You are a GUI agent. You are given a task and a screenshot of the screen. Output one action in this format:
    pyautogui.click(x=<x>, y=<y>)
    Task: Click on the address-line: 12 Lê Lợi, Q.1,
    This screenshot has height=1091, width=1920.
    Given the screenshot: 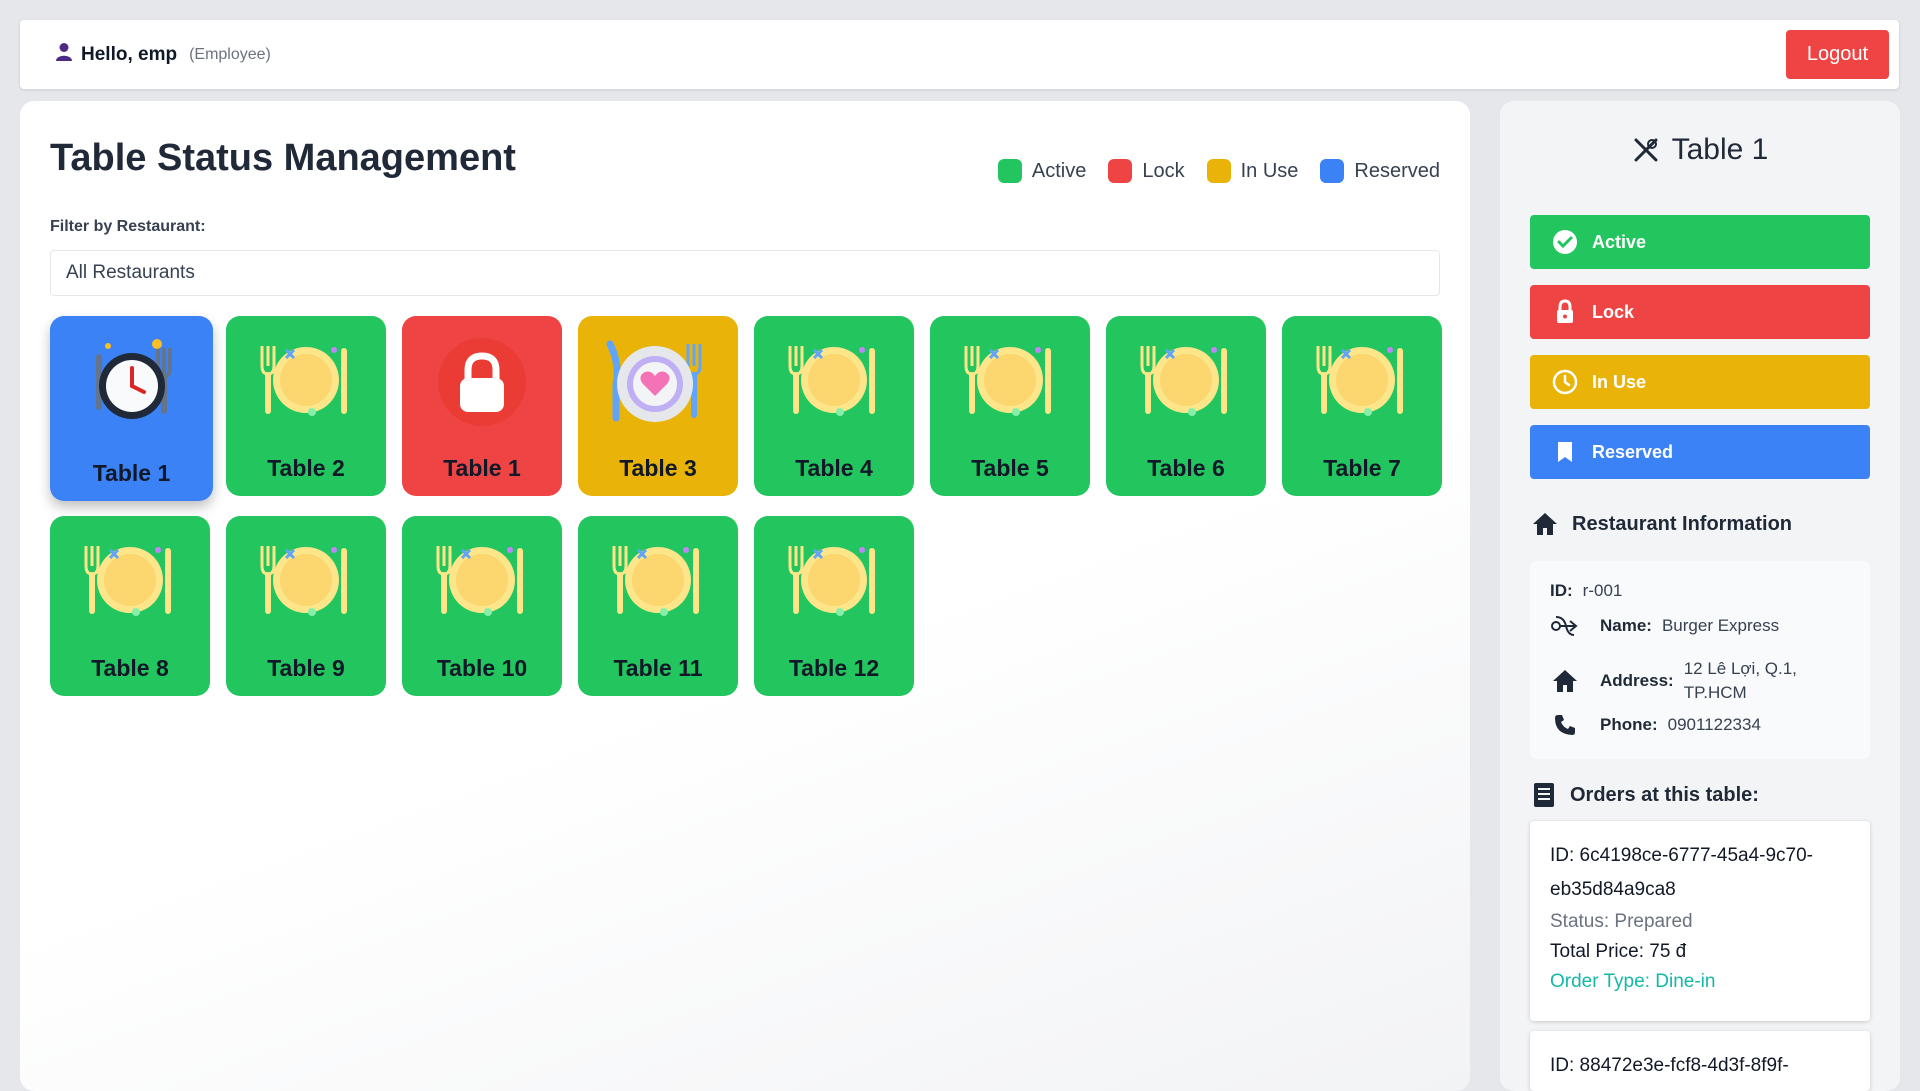 What is the action you would take?
    pyautogui.click(x=1740, y=668)
    